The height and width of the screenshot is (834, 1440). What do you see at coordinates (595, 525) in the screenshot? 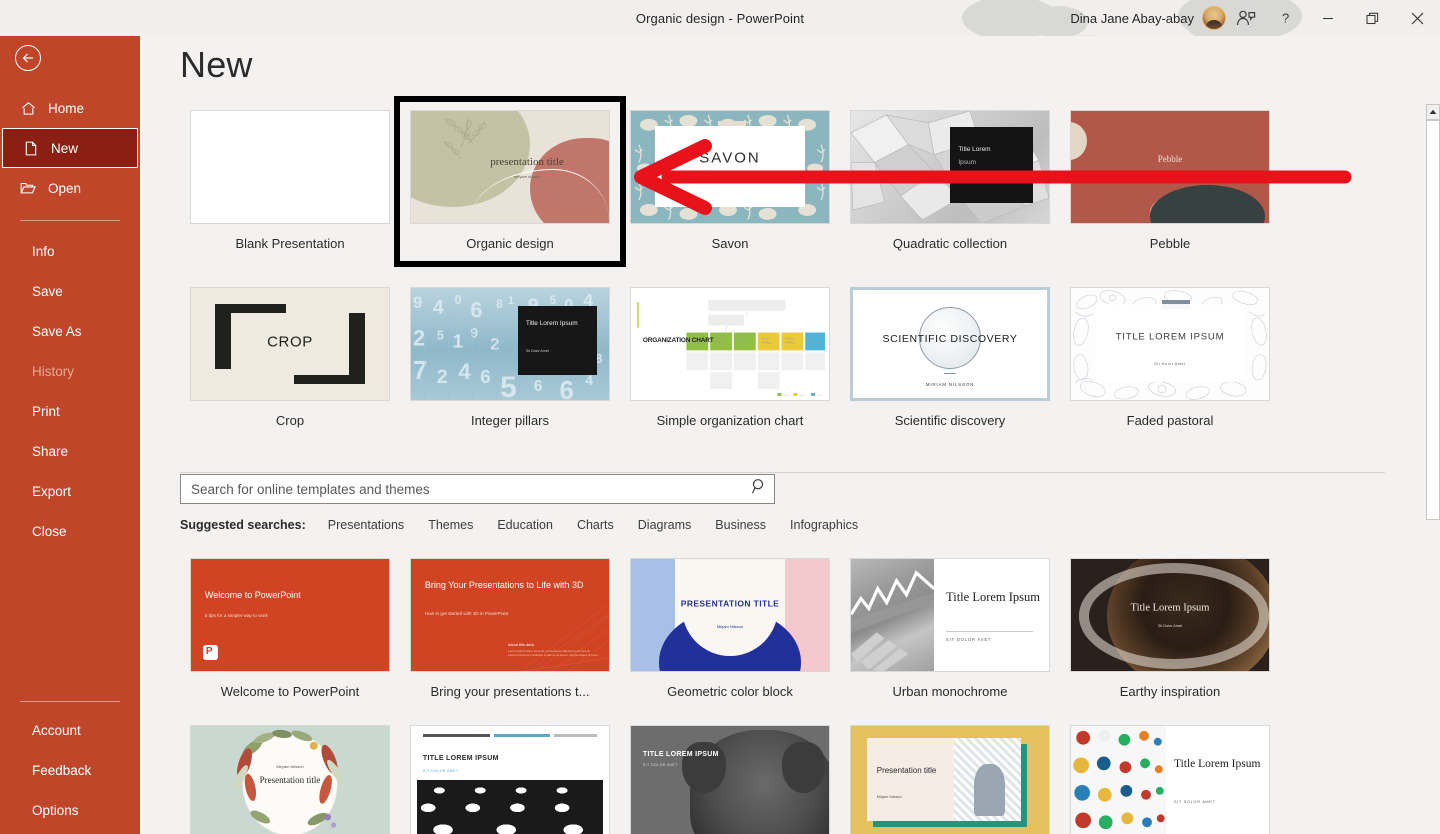
I see `suggested-link-charts: Charts` at bounding box center [595, 525].